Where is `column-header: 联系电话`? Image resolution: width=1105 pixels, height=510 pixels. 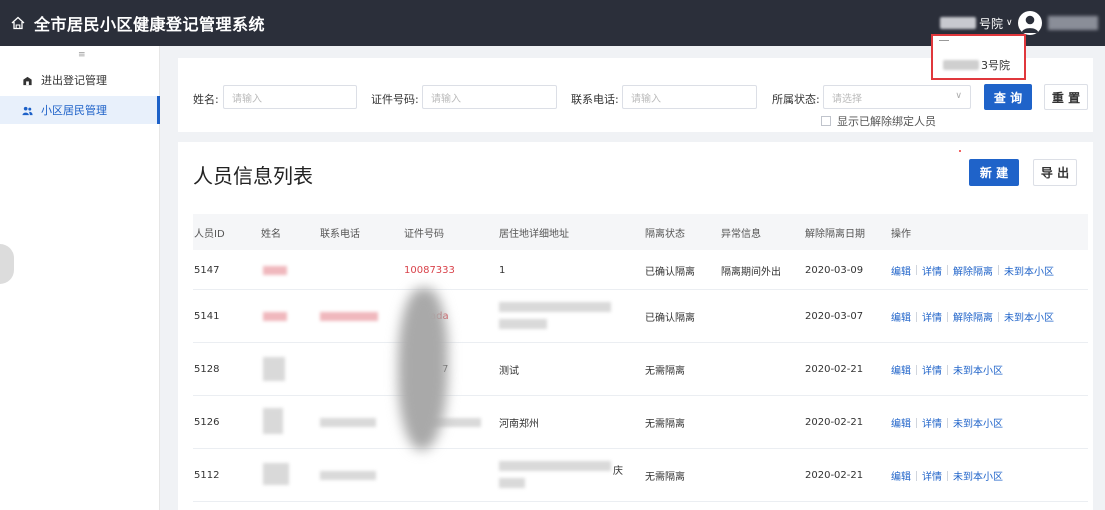
column-header: 联系电话 is located at coordinates (340, 234).